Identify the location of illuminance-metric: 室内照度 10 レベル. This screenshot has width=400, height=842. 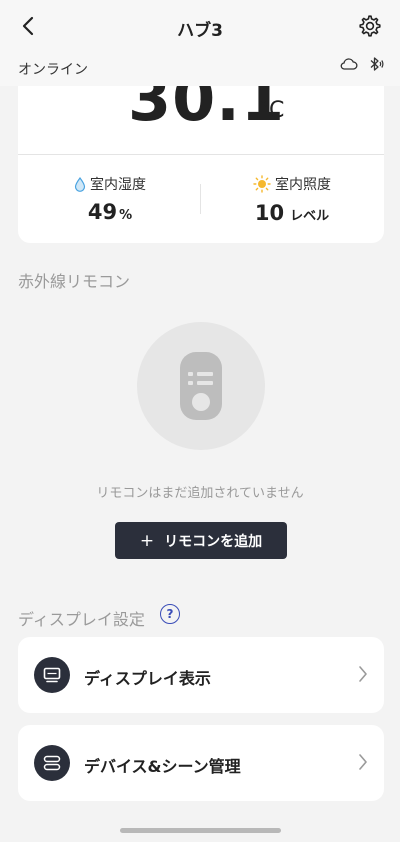
(292, 199).